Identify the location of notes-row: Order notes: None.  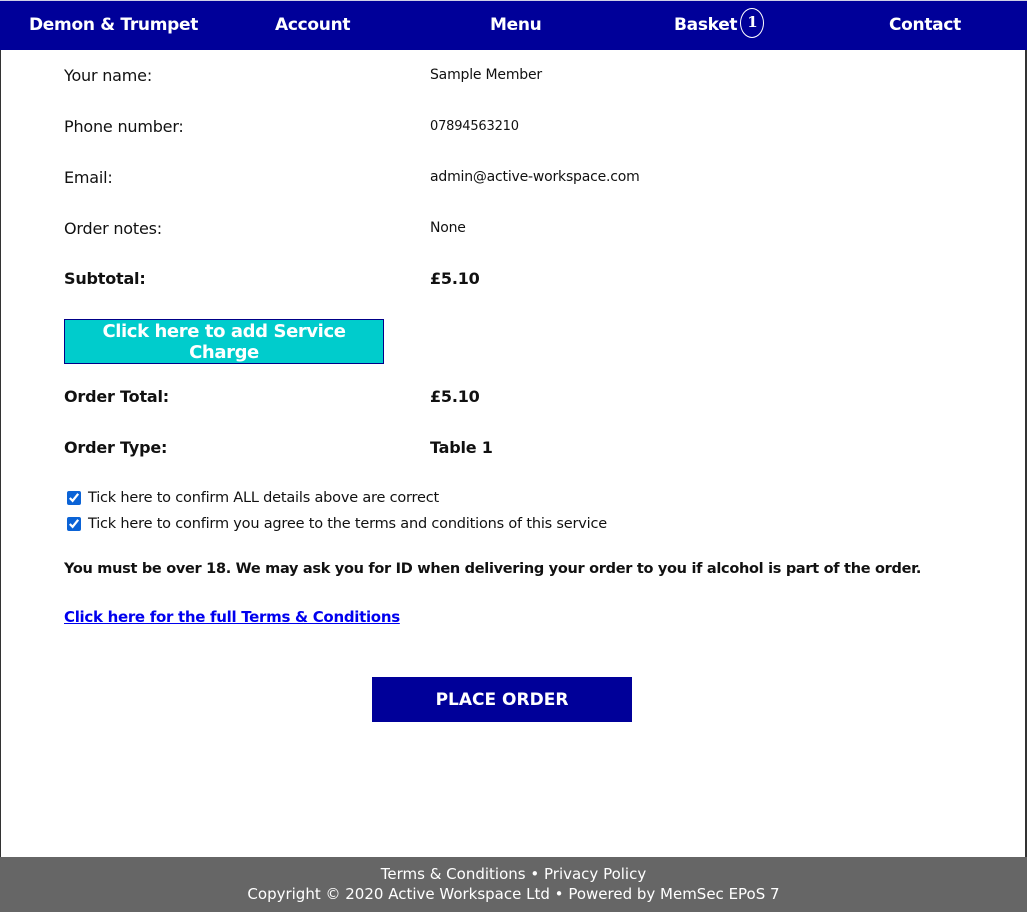
(514, 231).